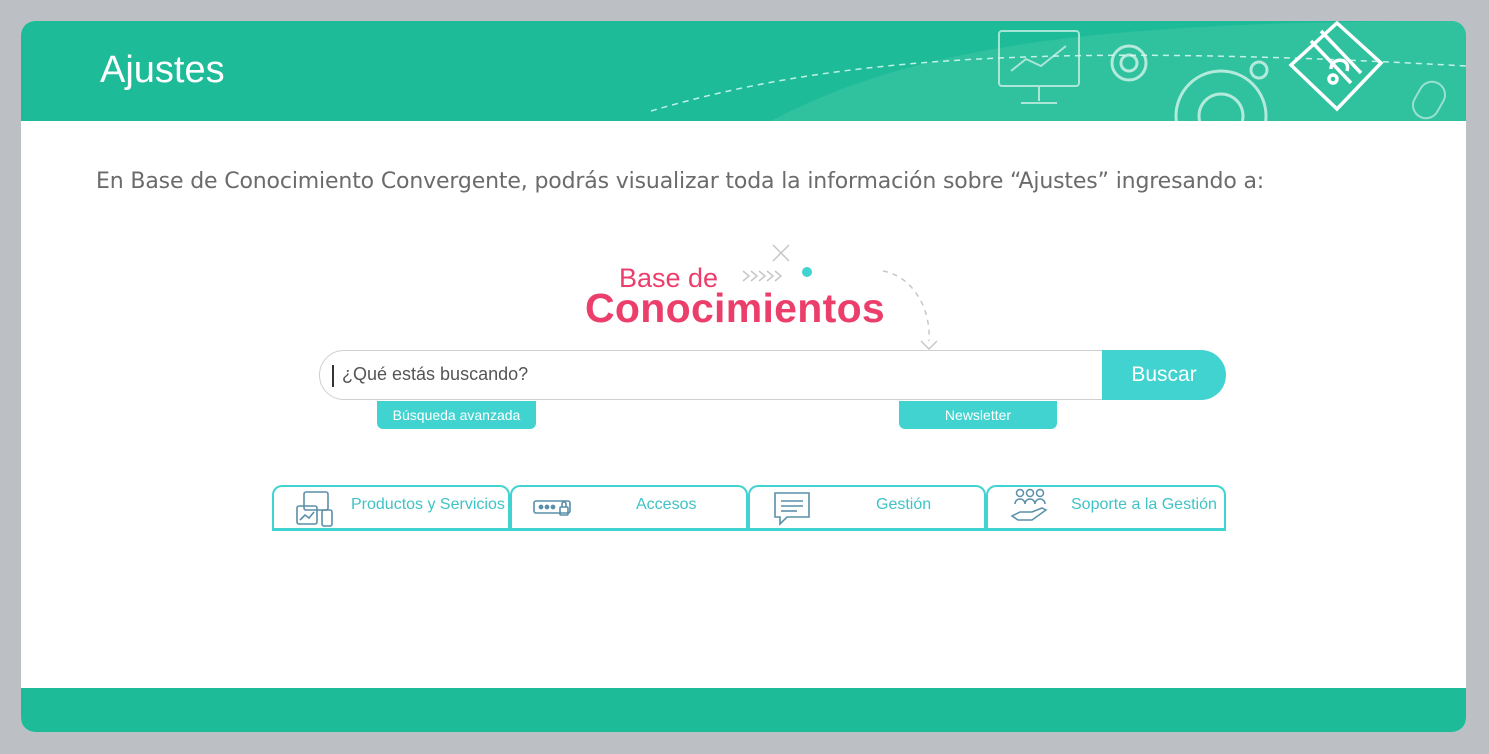 This screenshot has width=1489, height=754. What do you see at coordinates (162, 70) in the screenshot?
I see `page-title: Ajustes` at bounding box center [162, 70].